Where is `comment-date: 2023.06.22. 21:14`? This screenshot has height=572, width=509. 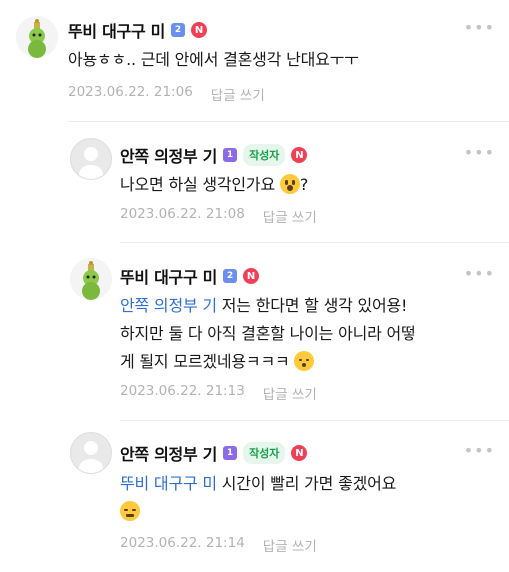
comment-date: 2023.06.22. 21:14 is located at coordinates (182, 543).